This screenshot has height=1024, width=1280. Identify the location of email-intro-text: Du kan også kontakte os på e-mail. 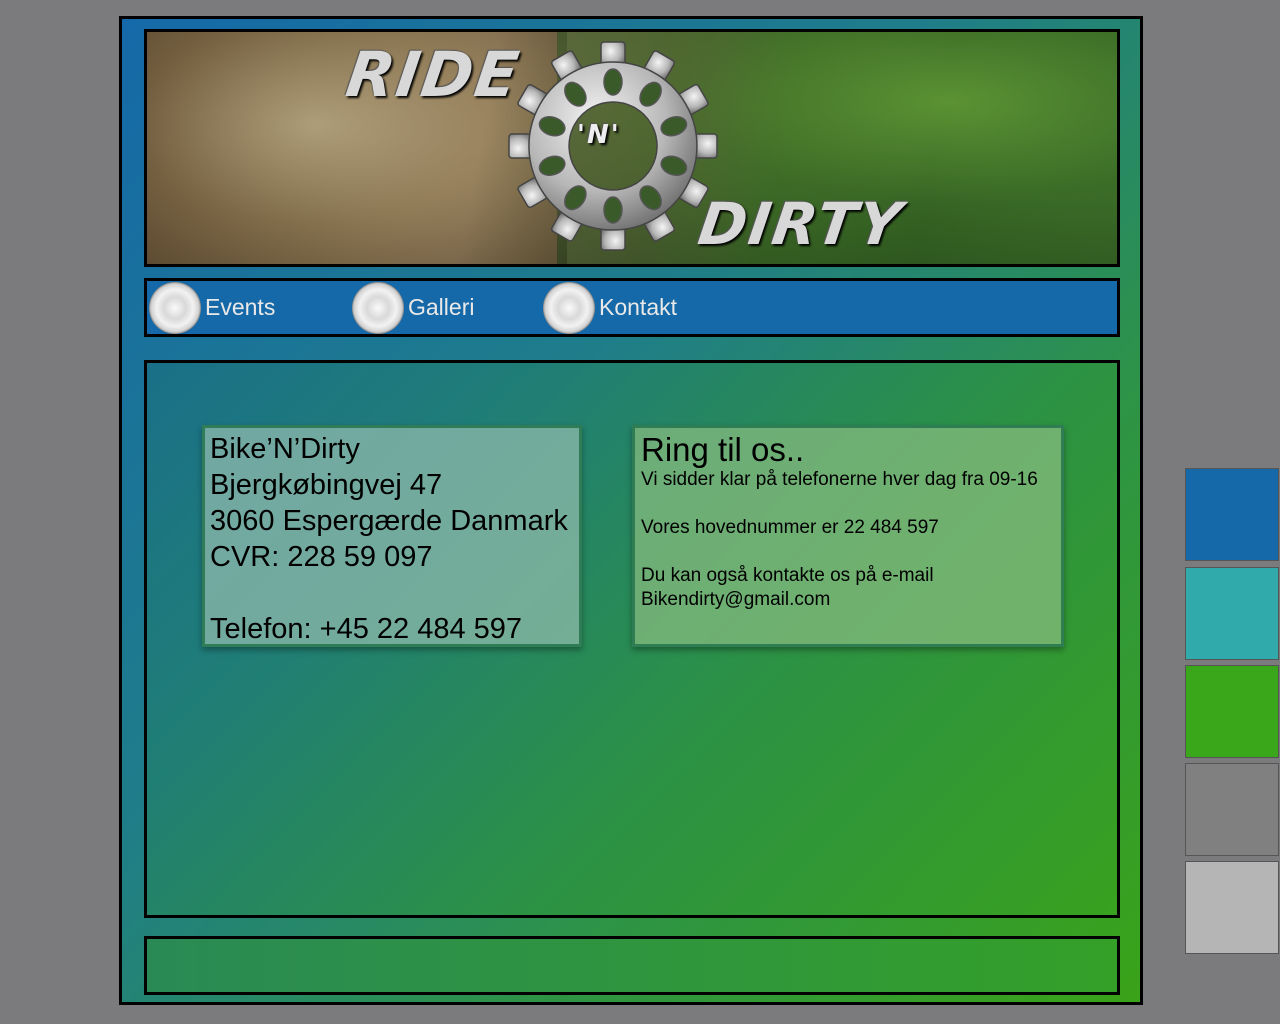
(787, 575).